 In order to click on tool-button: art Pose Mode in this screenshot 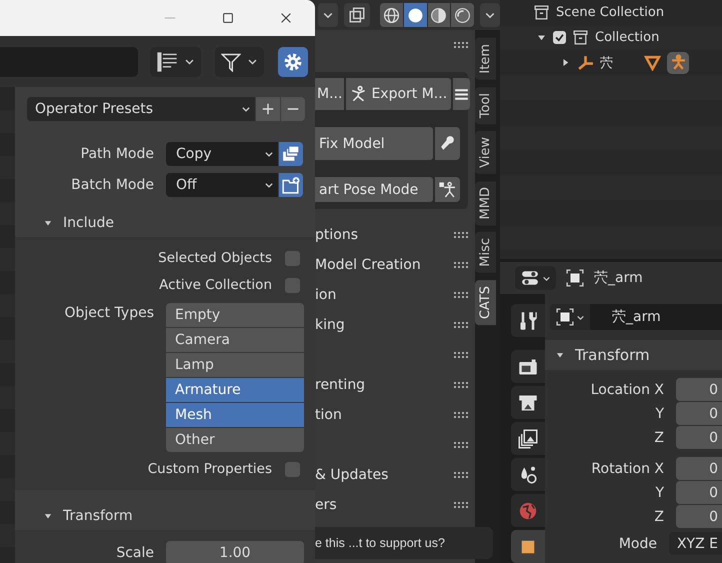, I will do `click(374, 189)`.